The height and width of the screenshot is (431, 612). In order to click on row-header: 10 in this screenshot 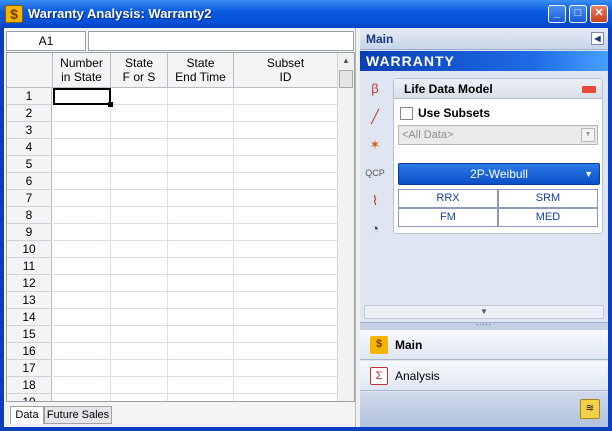, I will do `click(29, 249)`.